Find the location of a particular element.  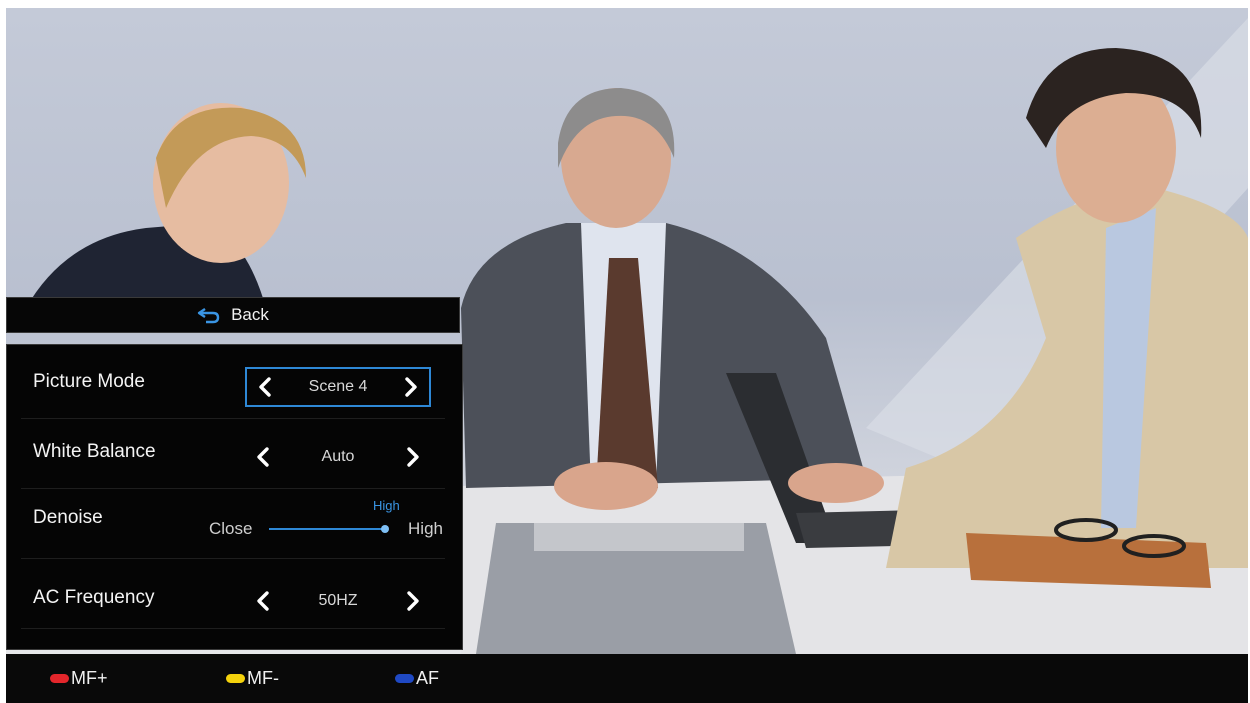

white-balance-selector: Auto is located at coordinates (338, 457).